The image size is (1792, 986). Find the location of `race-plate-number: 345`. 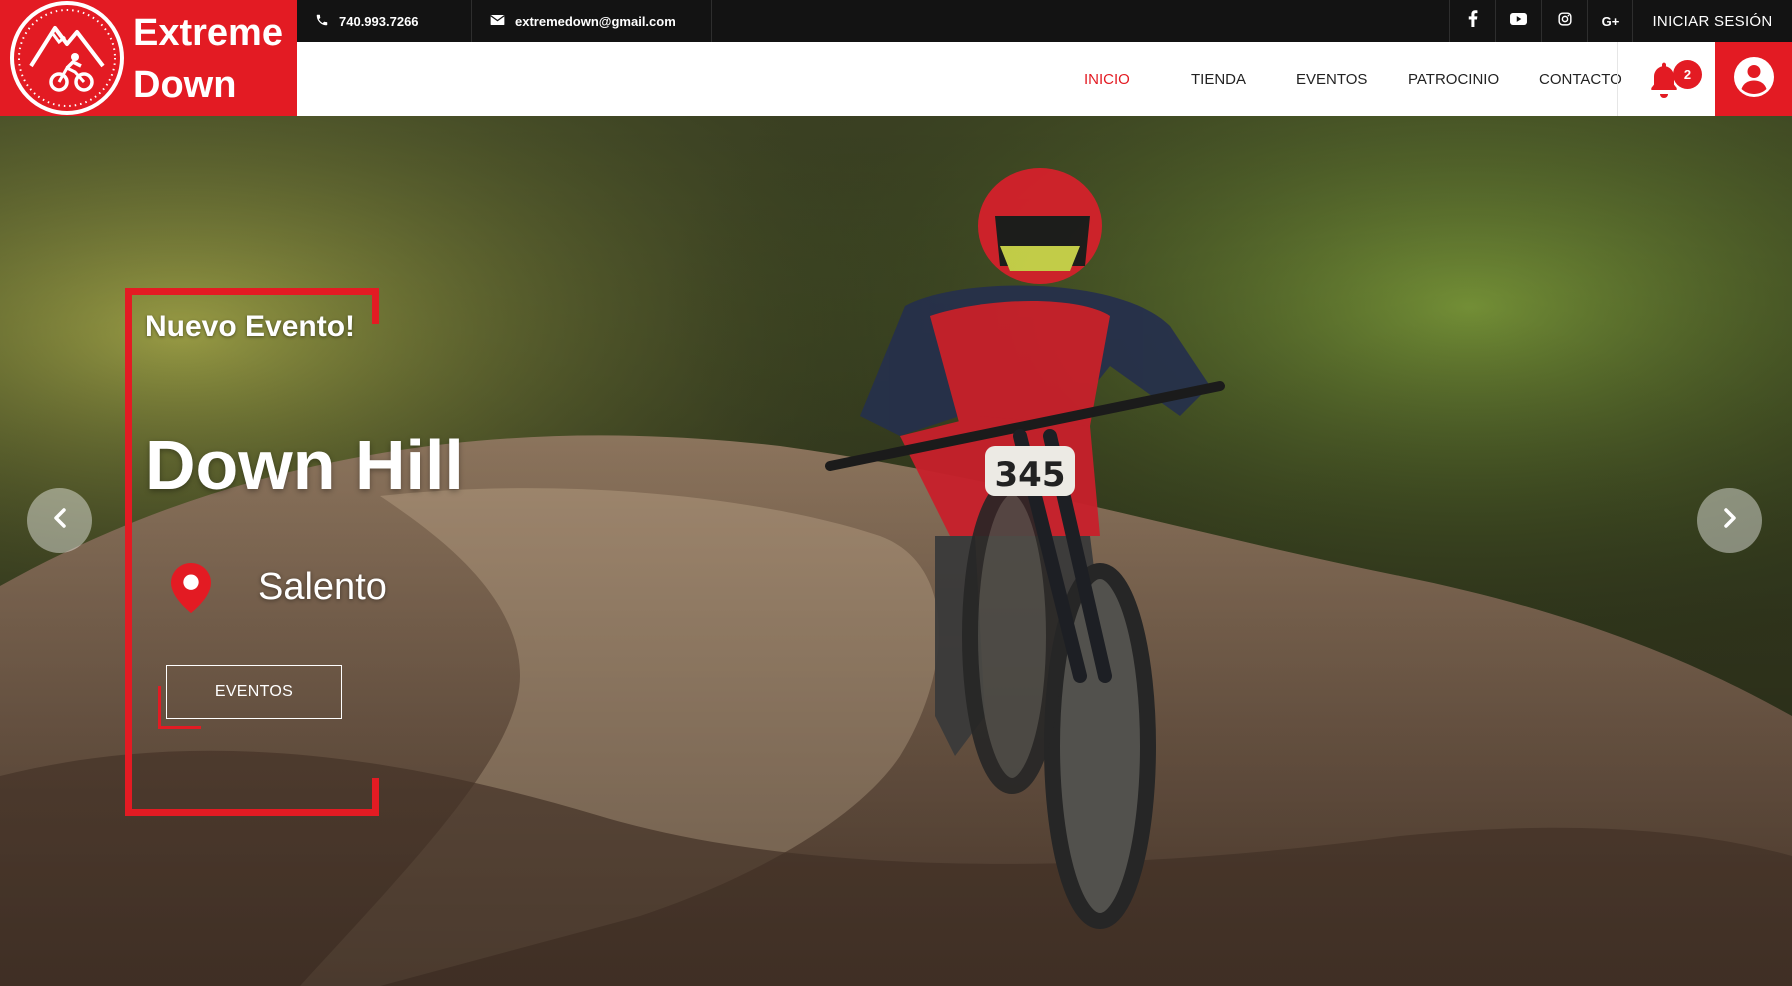

race-plate-number: 345 is located at coordinates (1030, 475).